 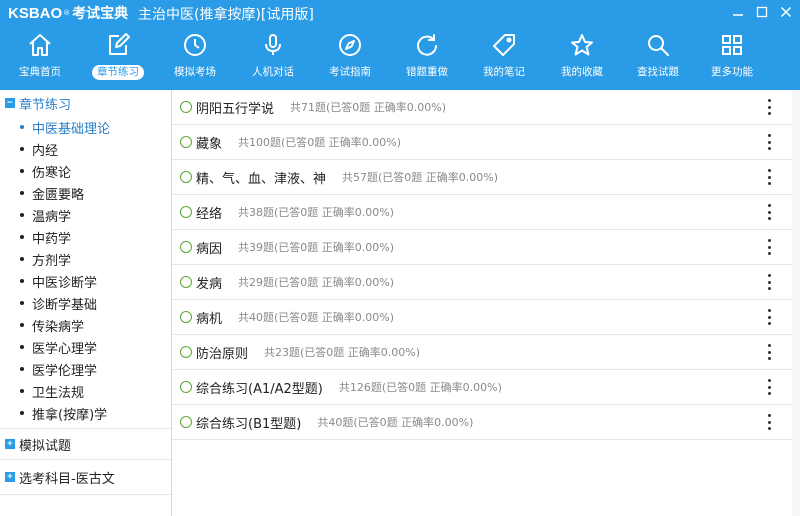 I want to click on subject-item: 中医诊断学, so click(x=85, y=281).